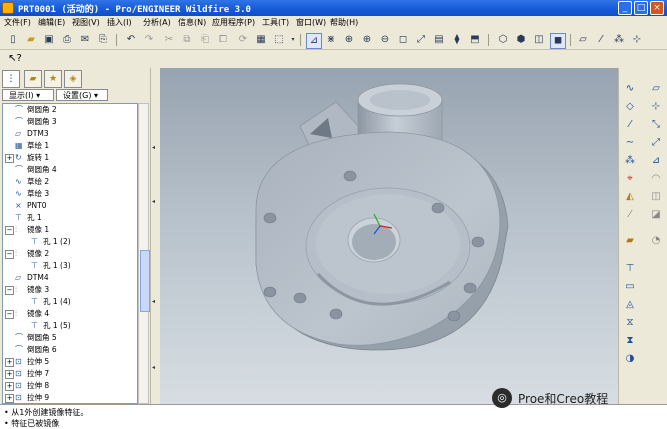 This screenshot has width=667, height=429. What do you see at coordinates (625, 8) in the screenshot?
I see `minimize-button: _` at bounding box center [625, 8].